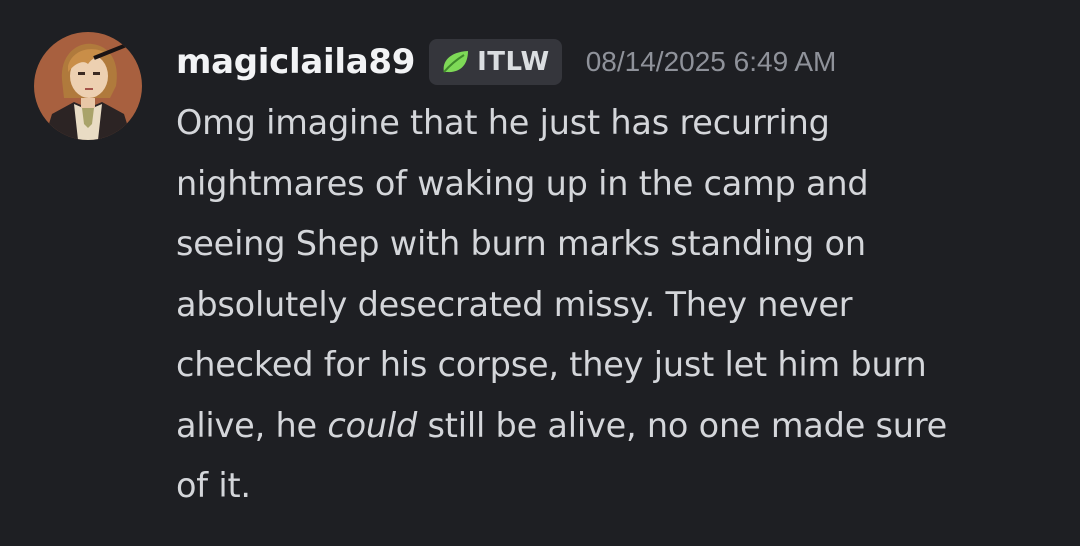  I want to click on avatar-portrait-icon, so click(88, 86).